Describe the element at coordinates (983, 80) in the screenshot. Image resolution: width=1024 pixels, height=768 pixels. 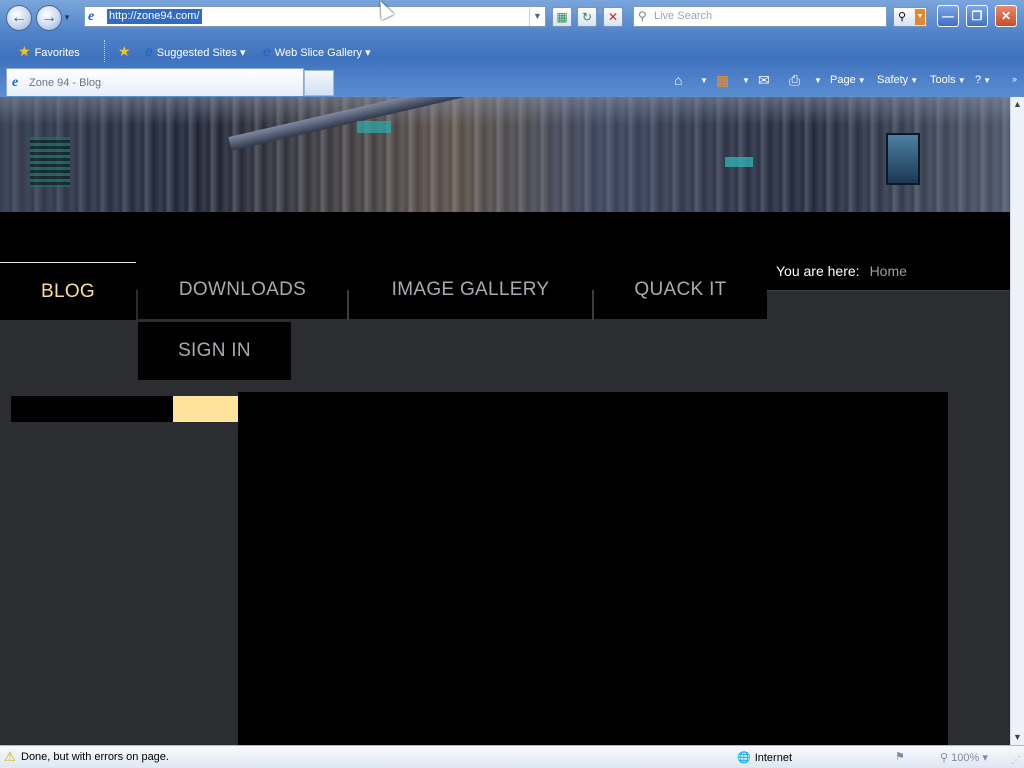
I see `help-menu: ? ▼` at that location.